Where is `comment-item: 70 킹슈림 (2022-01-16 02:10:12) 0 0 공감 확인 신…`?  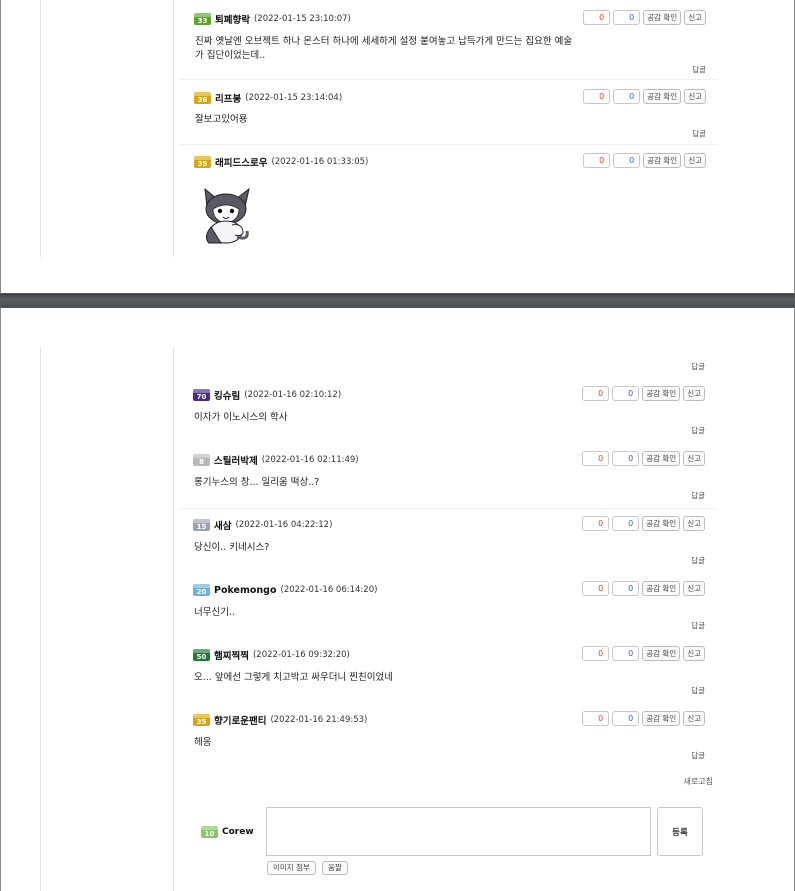 comment-item: 70 킹슈림 (2022-01-16 02:10:12) 0 0 공감 확인 신… is located at coordinates (448, 413).